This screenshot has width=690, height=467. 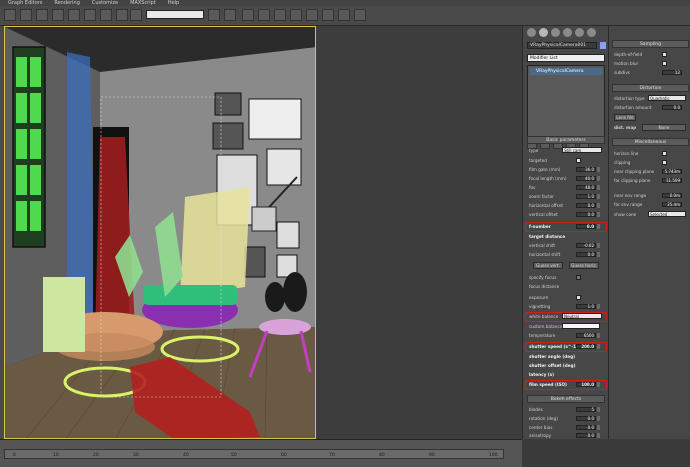 What do you see at coordinates (672, 204) in the screenshot?
I see `far-env-field: 25.4m` at bounding box center [672, 204].